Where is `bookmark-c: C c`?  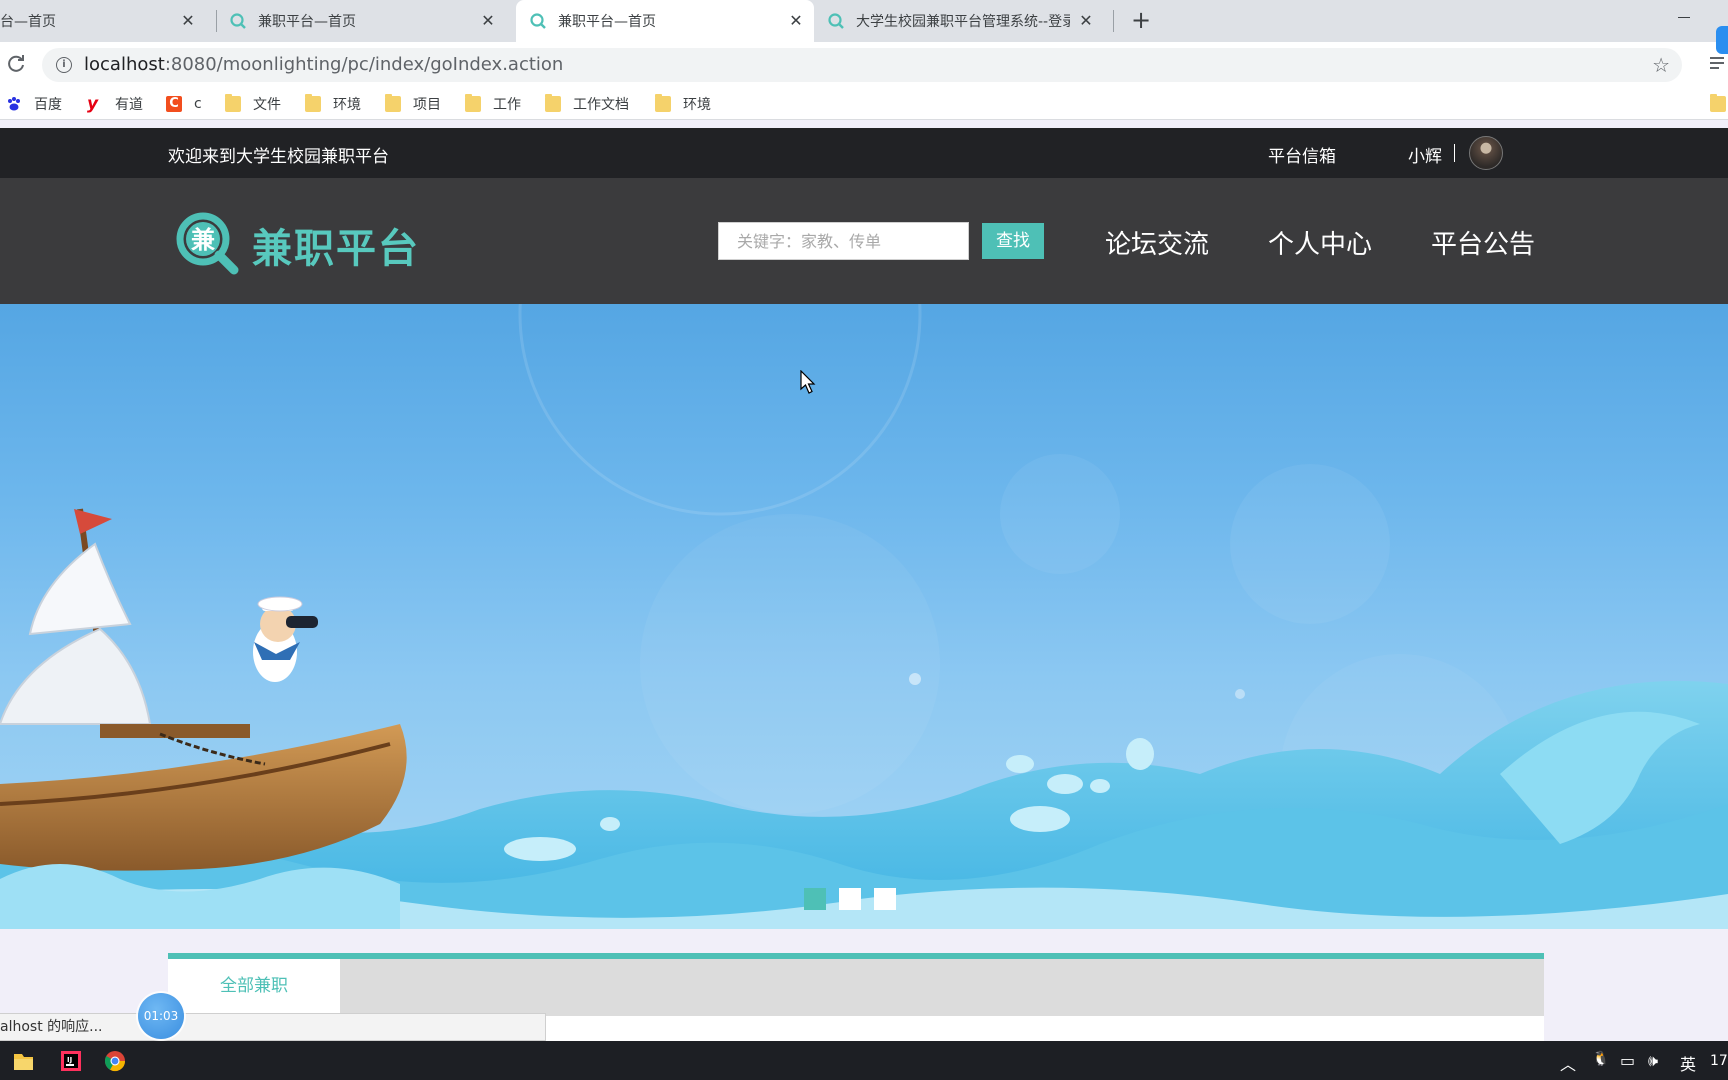
bookmark-c: C c is located at coordinates (184, 104).